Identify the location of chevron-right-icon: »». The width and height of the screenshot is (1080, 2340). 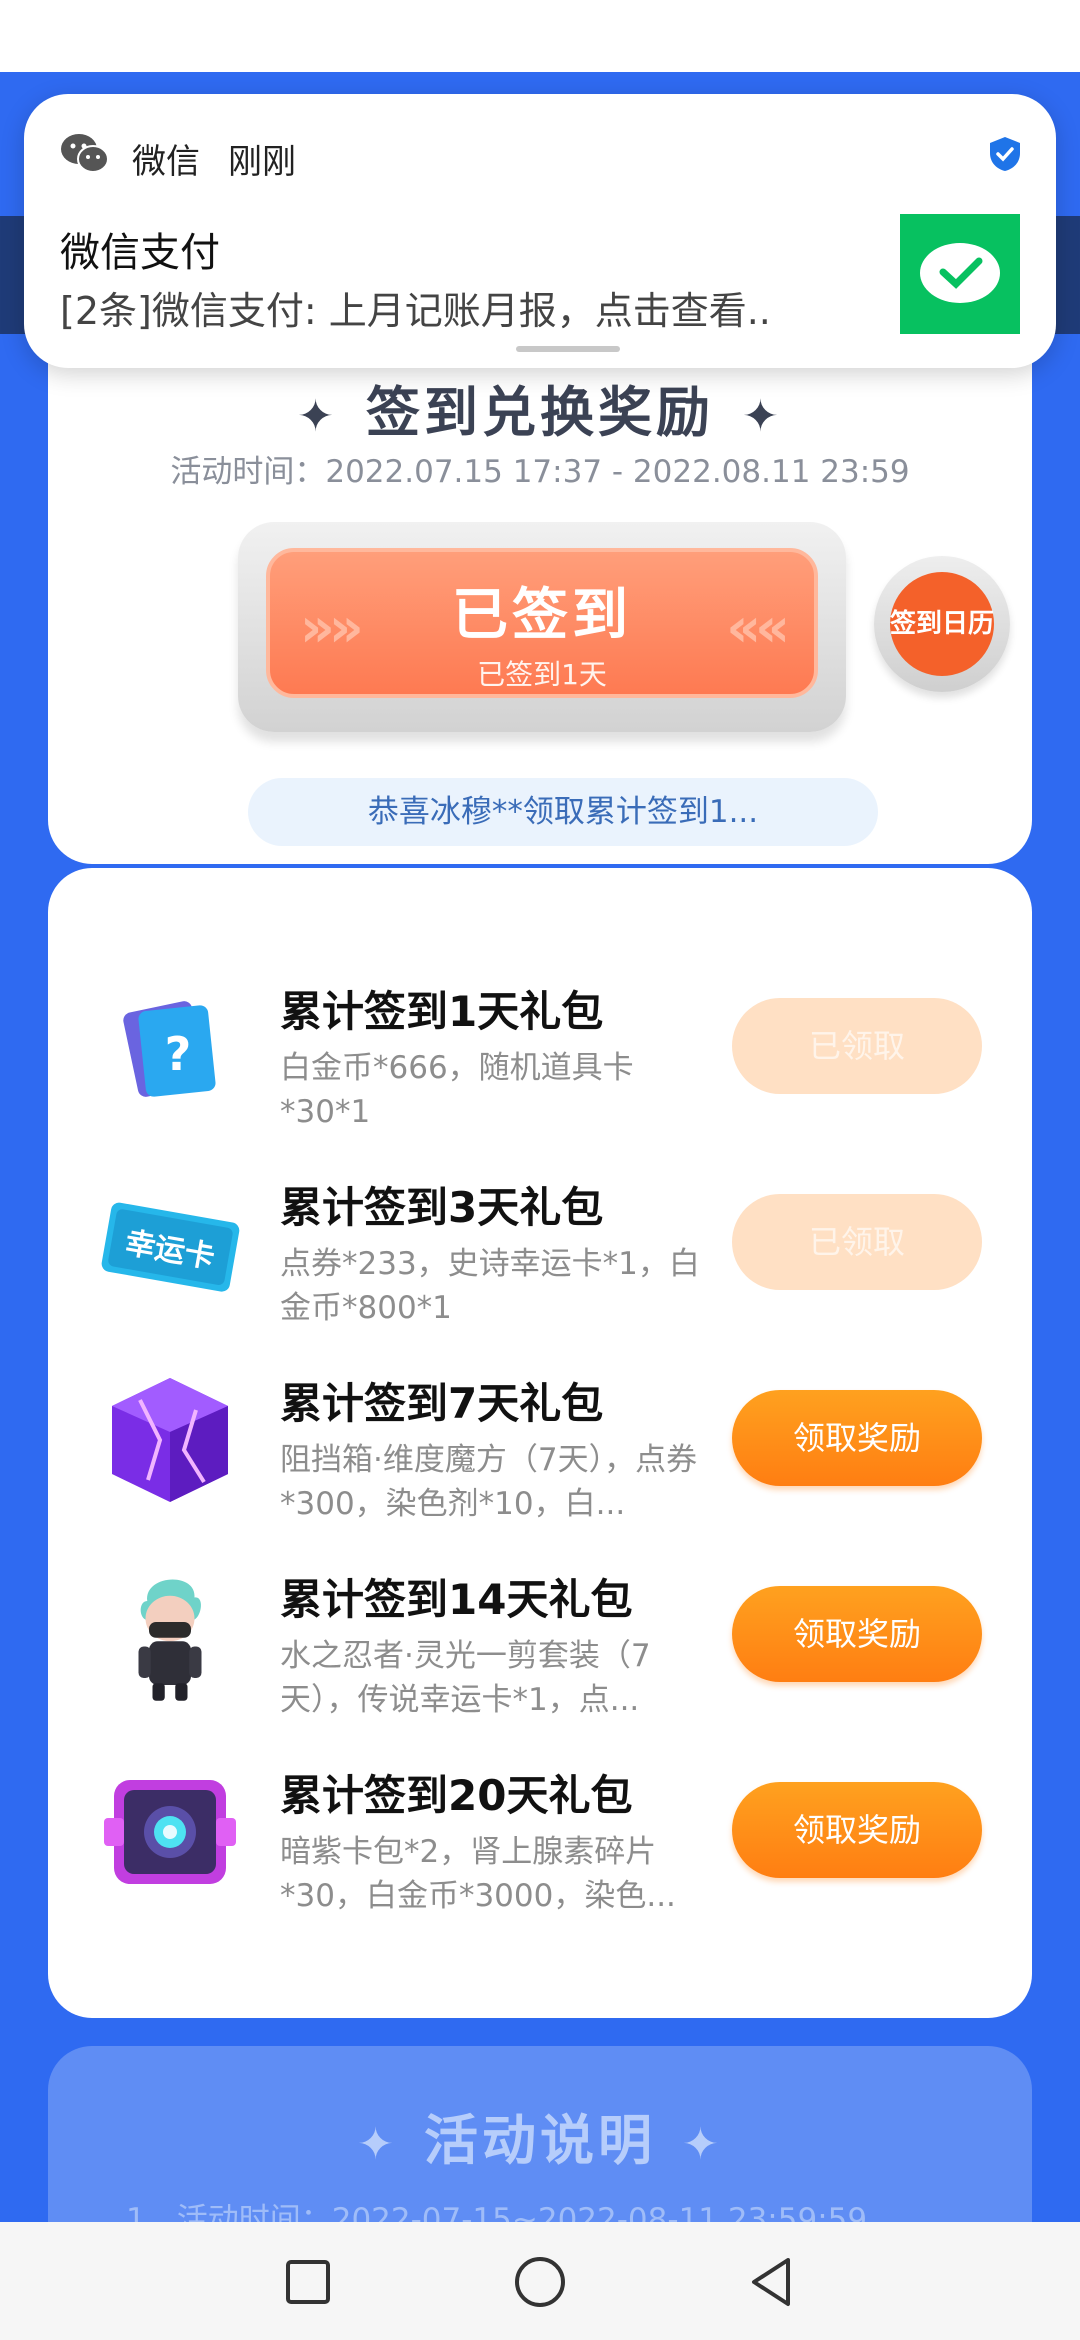
(332, 627).